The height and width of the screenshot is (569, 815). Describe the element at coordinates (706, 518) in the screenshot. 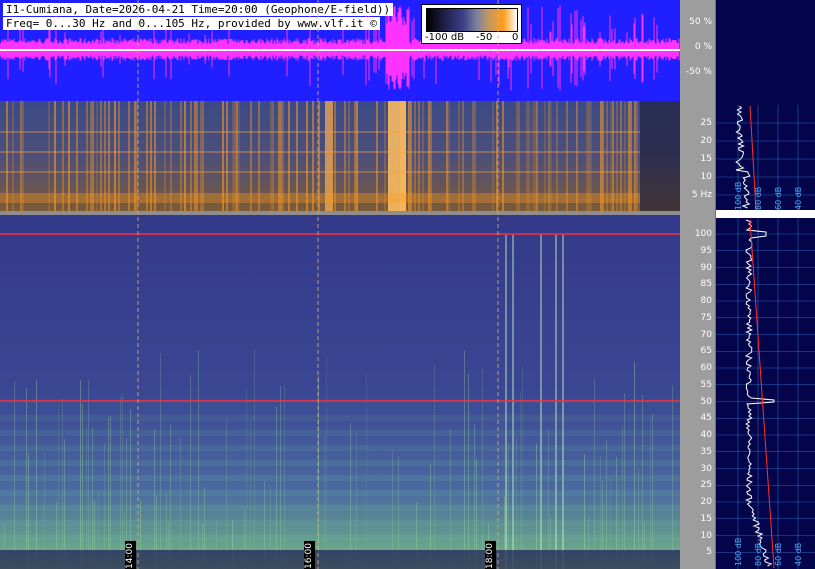

I see `freq-tick-high: 15` at that location.